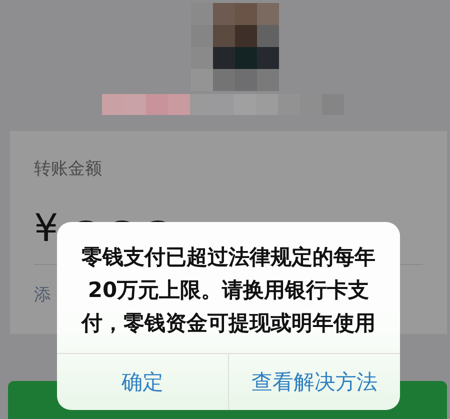  I want to click on dialog-button: 查看解决方法, so click(314, 382).